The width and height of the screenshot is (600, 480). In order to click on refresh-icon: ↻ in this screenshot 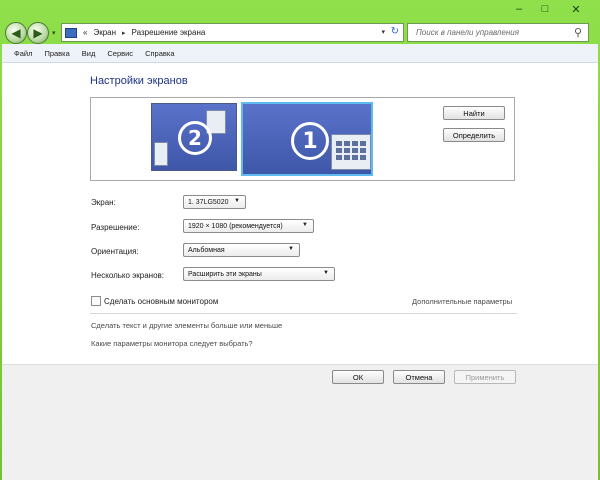, I will do `click(395, 31)`.